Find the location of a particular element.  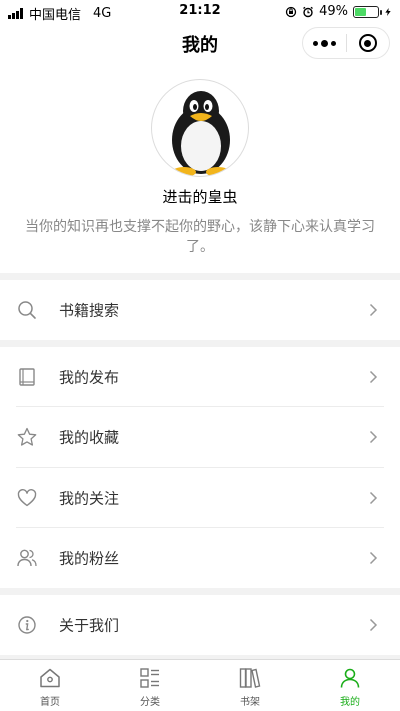

star-icon is located at coordinates (27, 436).